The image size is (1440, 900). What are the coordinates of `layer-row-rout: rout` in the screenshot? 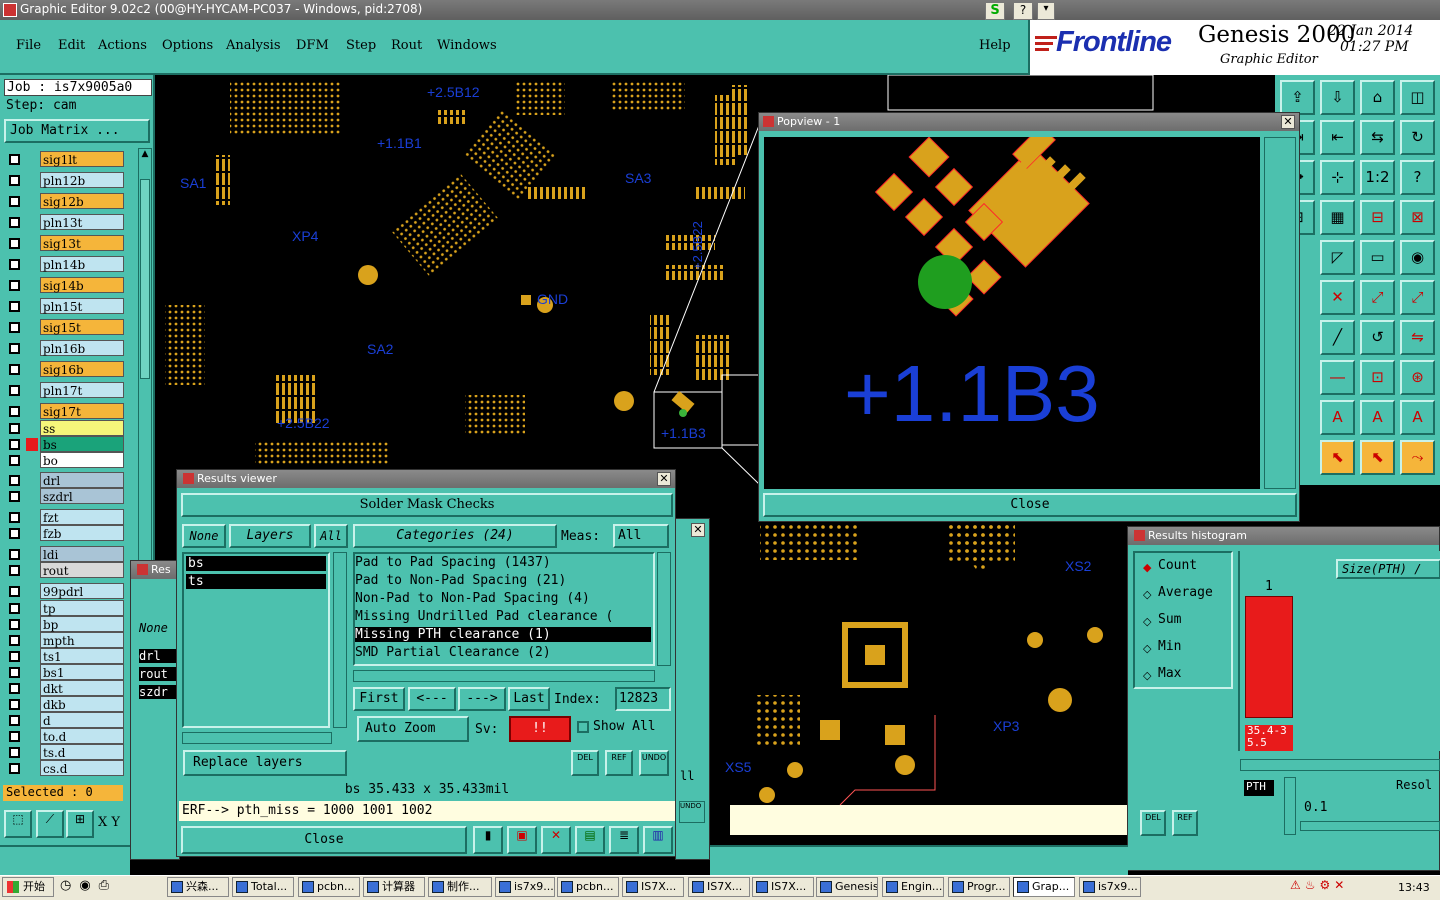 It's located at (66, 570).